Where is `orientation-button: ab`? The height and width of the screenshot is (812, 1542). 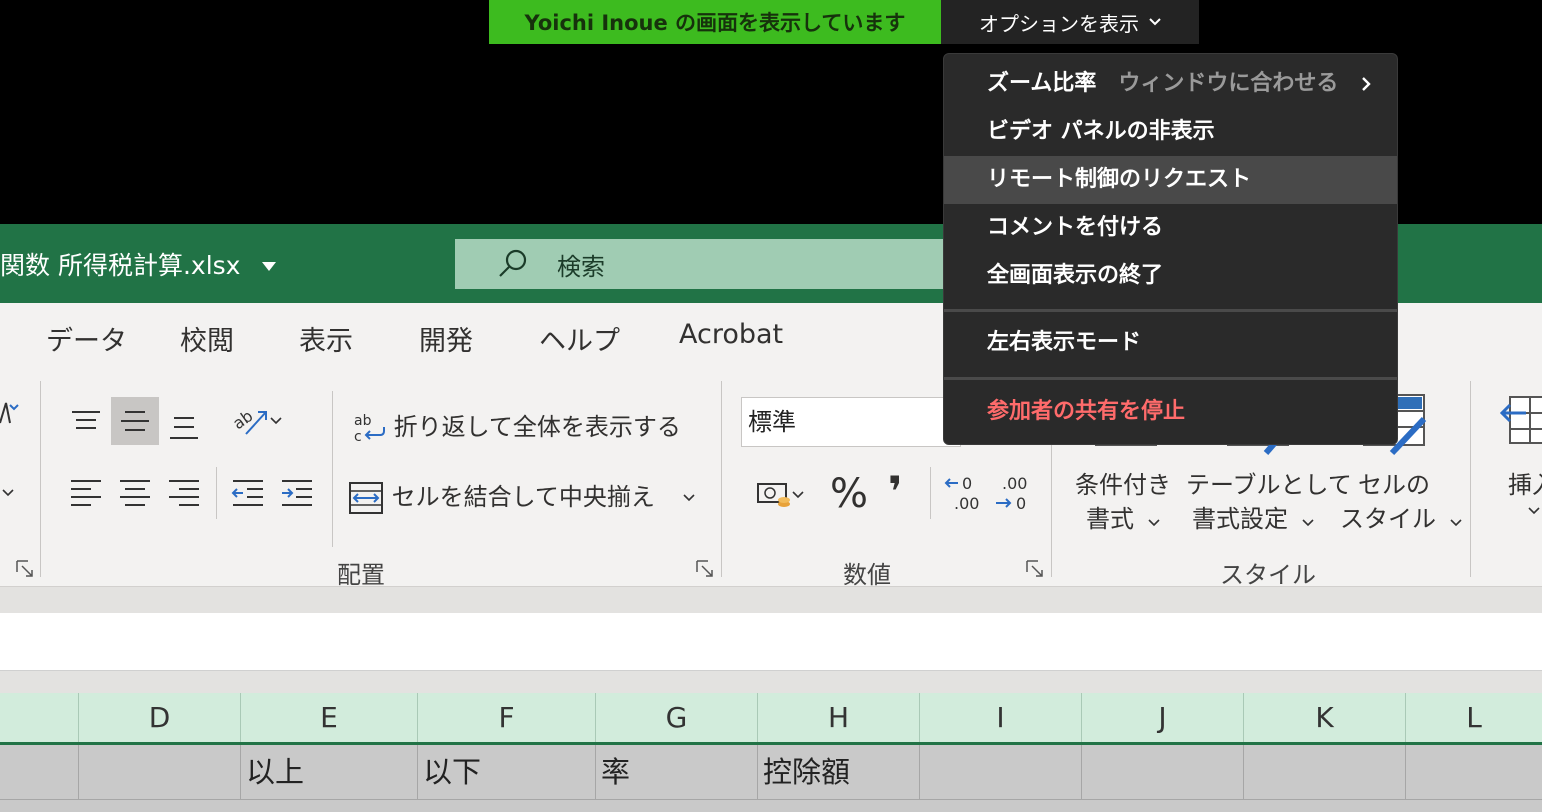 orientation-button: ab is located at coordinates (257, 421).